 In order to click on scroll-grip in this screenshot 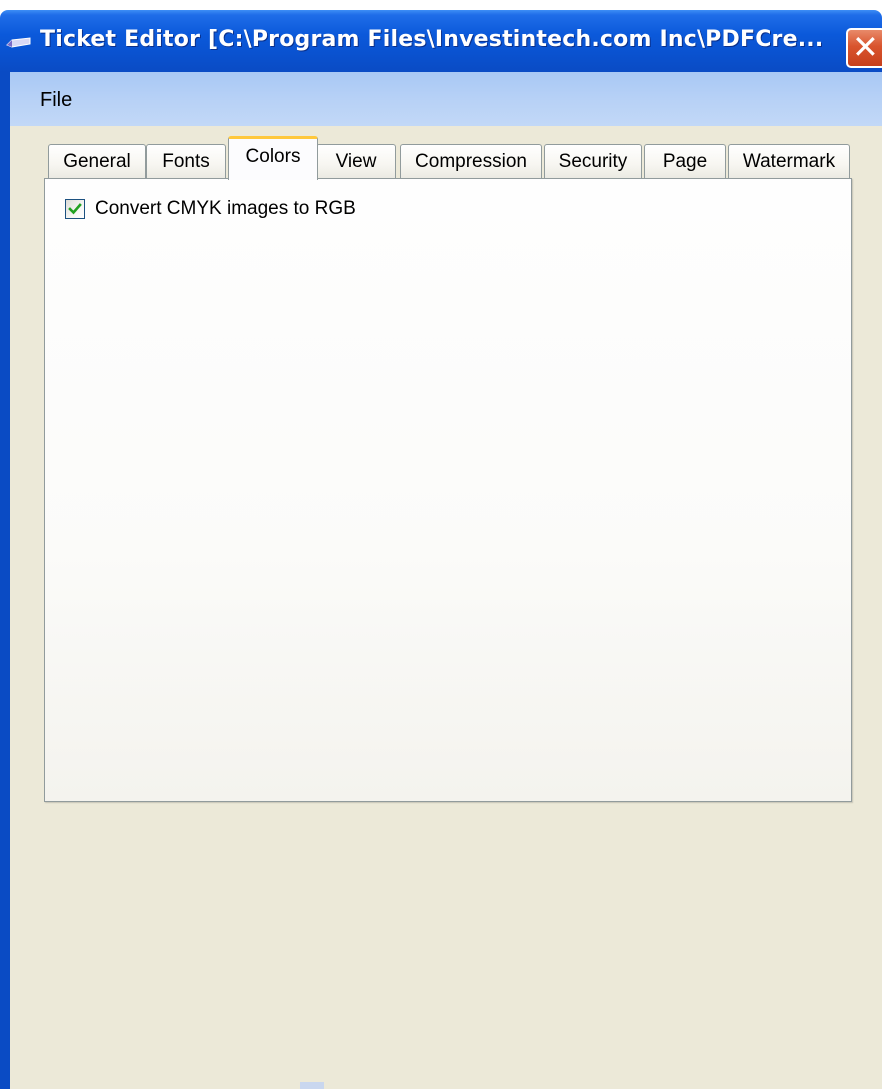, I will do `click(312, 1085)`.